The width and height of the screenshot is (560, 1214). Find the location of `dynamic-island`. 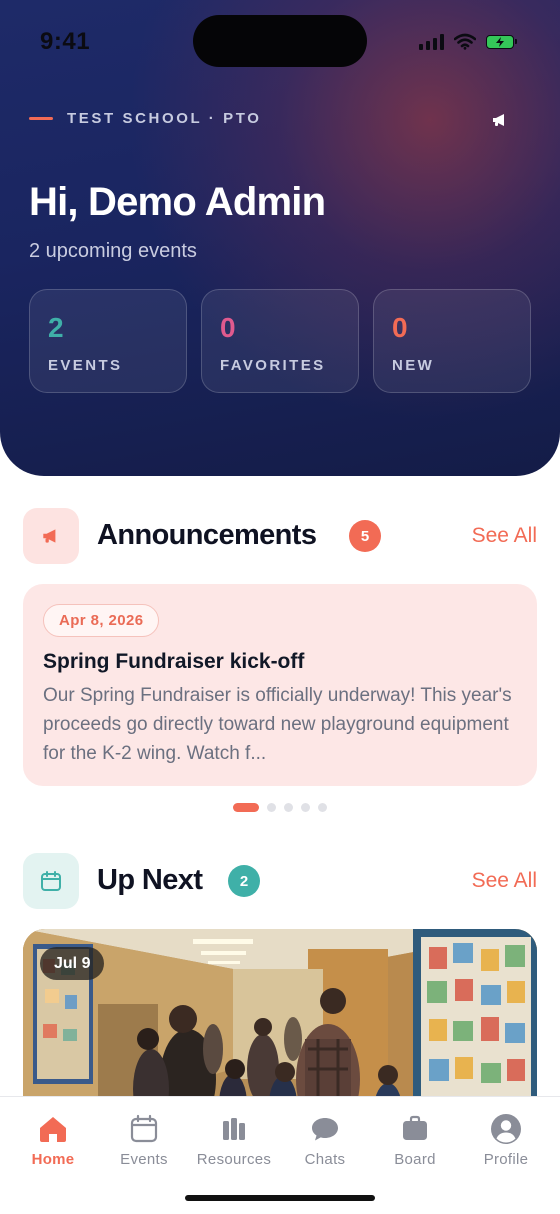

dynamic-island is located at coordinates (280, 41).